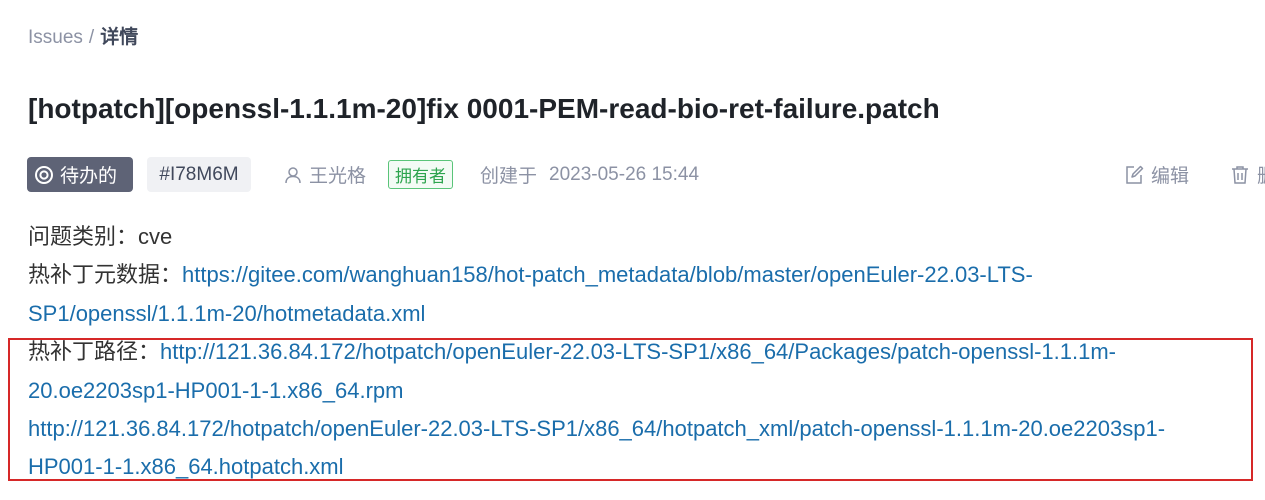  Describe the element at coordinates (94, 352) in the screenshot. I see `patch-path-label: 热补丁路径：` at that location.